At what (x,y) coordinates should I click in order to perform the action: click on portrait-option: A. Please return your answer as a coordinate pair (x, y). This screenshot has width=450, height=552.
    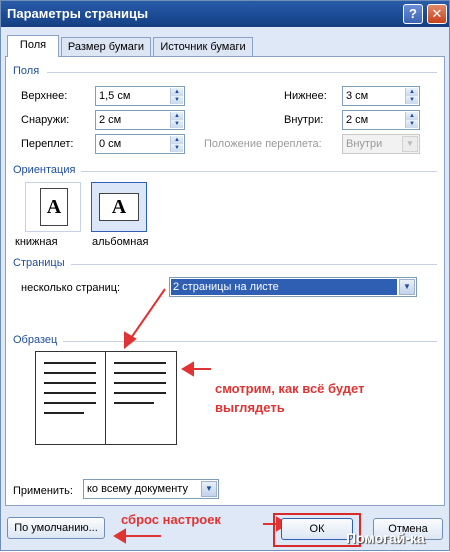
    Looking at the image, I should click on (53, 207).